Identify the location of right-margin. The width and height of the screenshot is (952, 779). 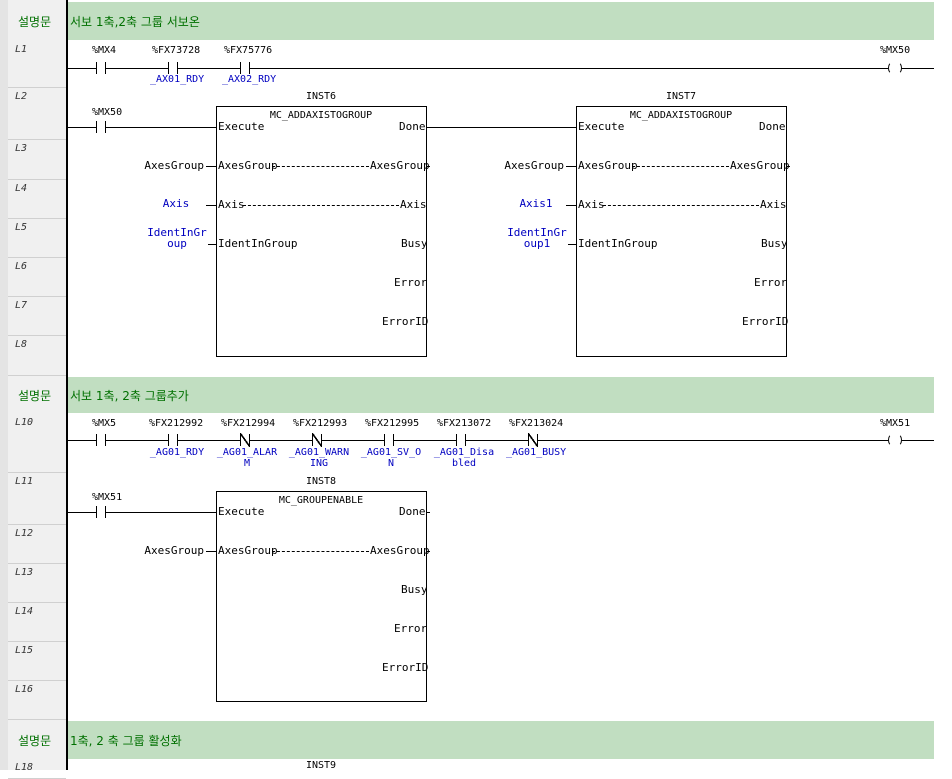
(943, 385).